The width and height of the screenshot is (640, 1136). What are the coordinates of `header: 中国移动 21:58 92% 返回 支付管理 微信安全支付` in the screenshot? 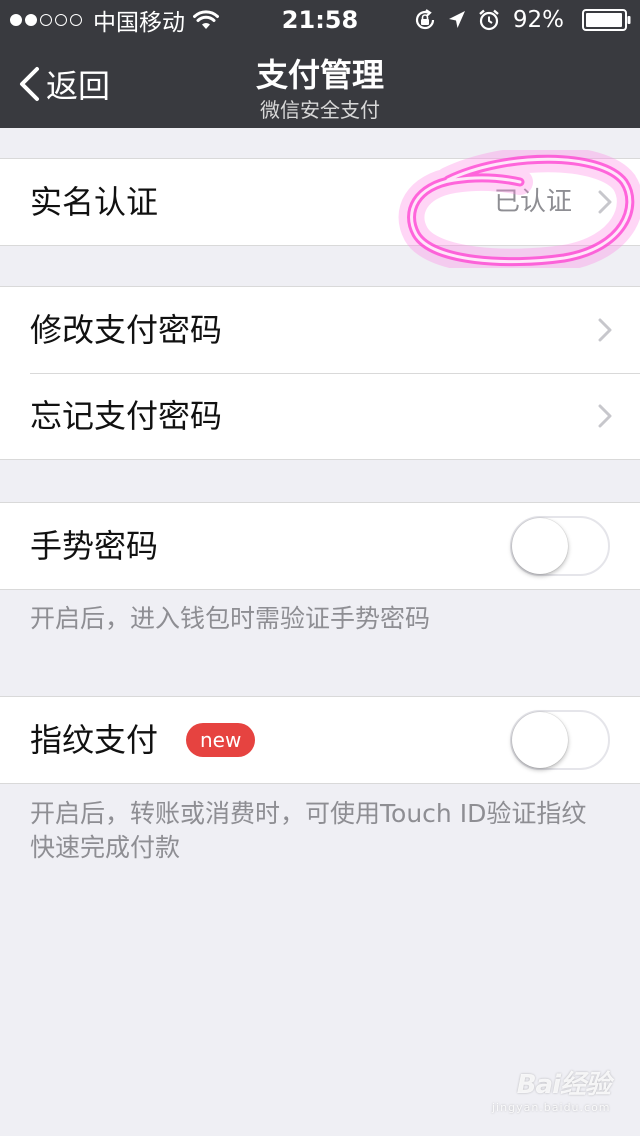 It's located at (320, 64).